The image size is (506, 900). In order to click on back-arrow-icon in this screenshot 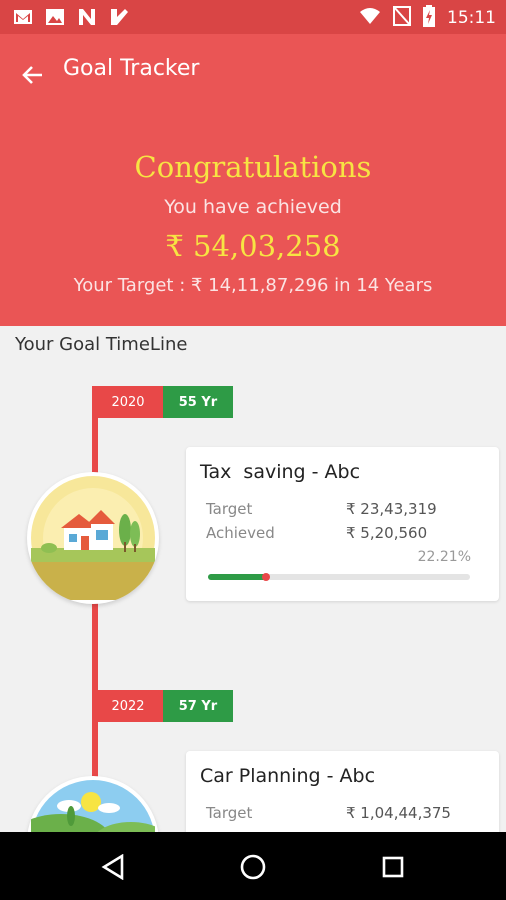, I will do `click(33, 75)`.